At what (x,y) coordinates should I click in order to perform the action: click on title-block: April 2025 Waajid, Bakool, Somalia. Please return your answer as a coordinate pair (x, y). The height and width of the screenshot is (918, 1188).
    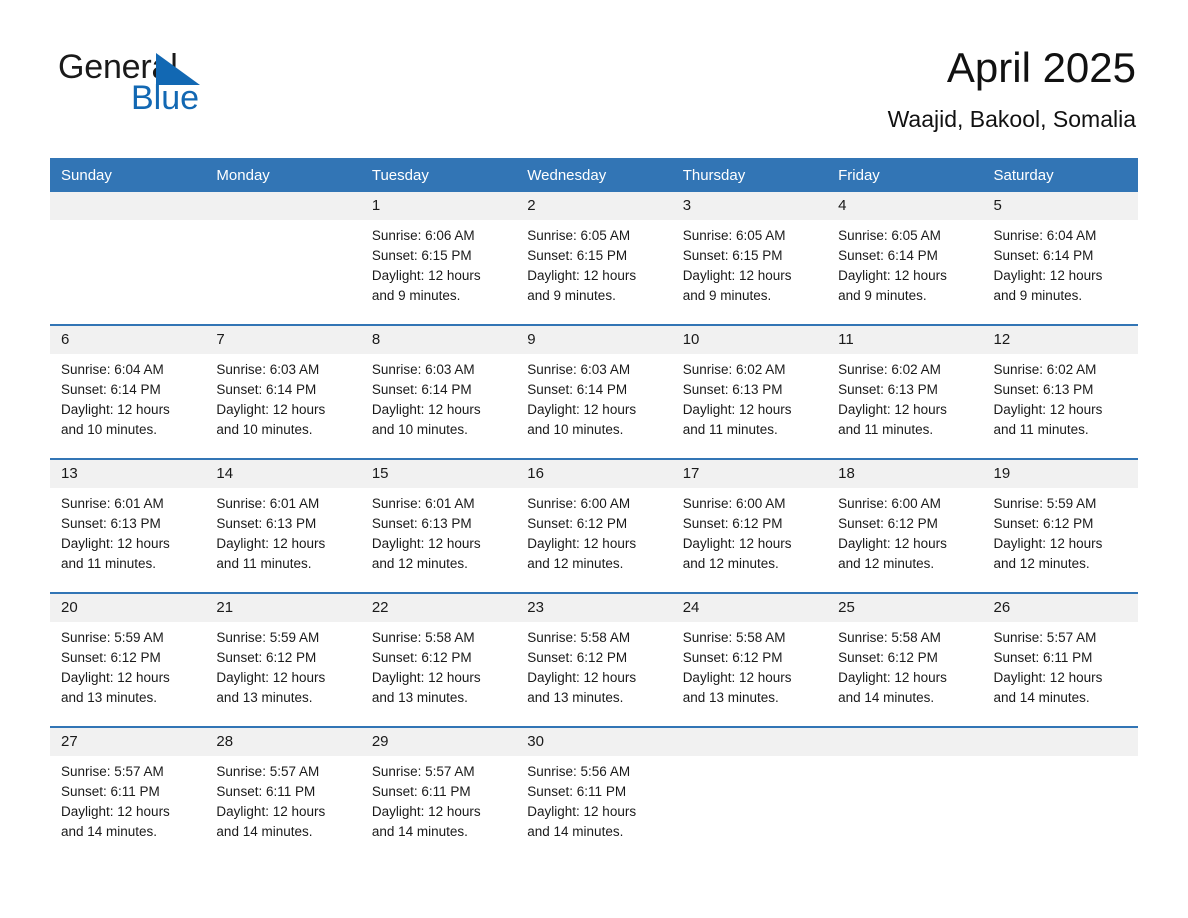
    Looking at the image, I should click on (1012, 89).